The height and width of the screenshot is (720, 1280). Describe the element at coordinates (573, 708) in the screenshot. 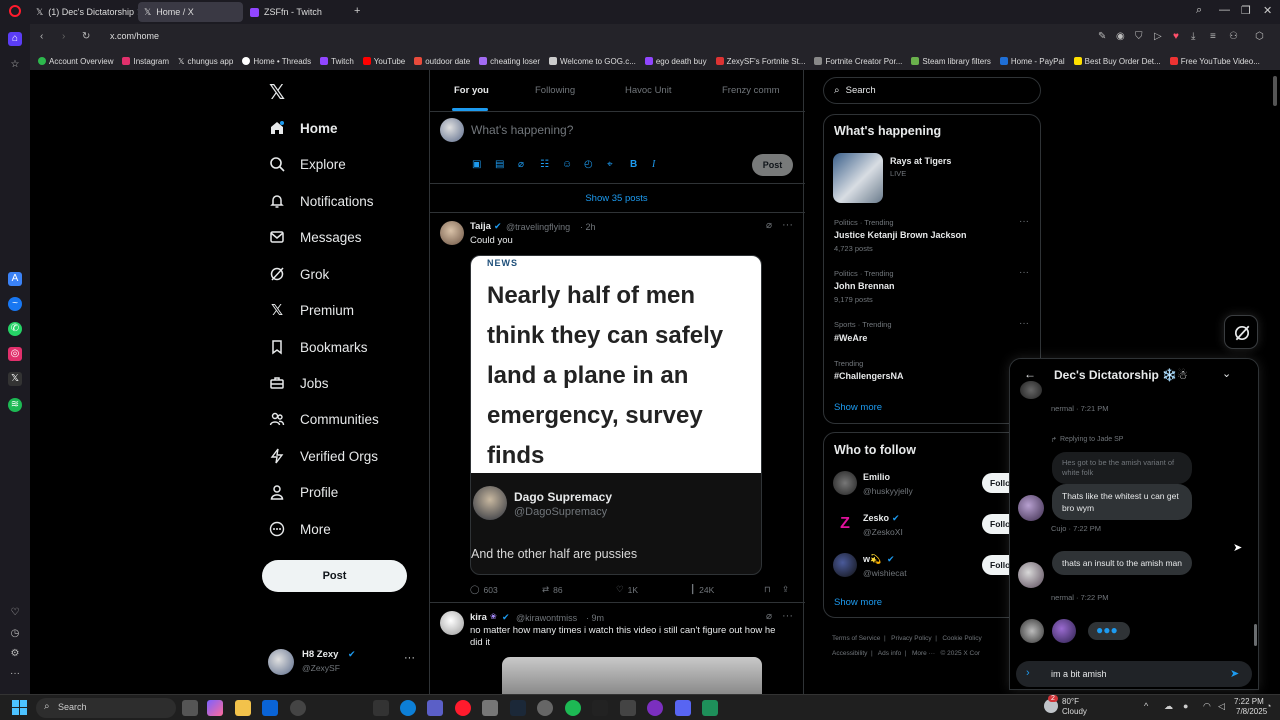

I see `spotify-icon` at that location.